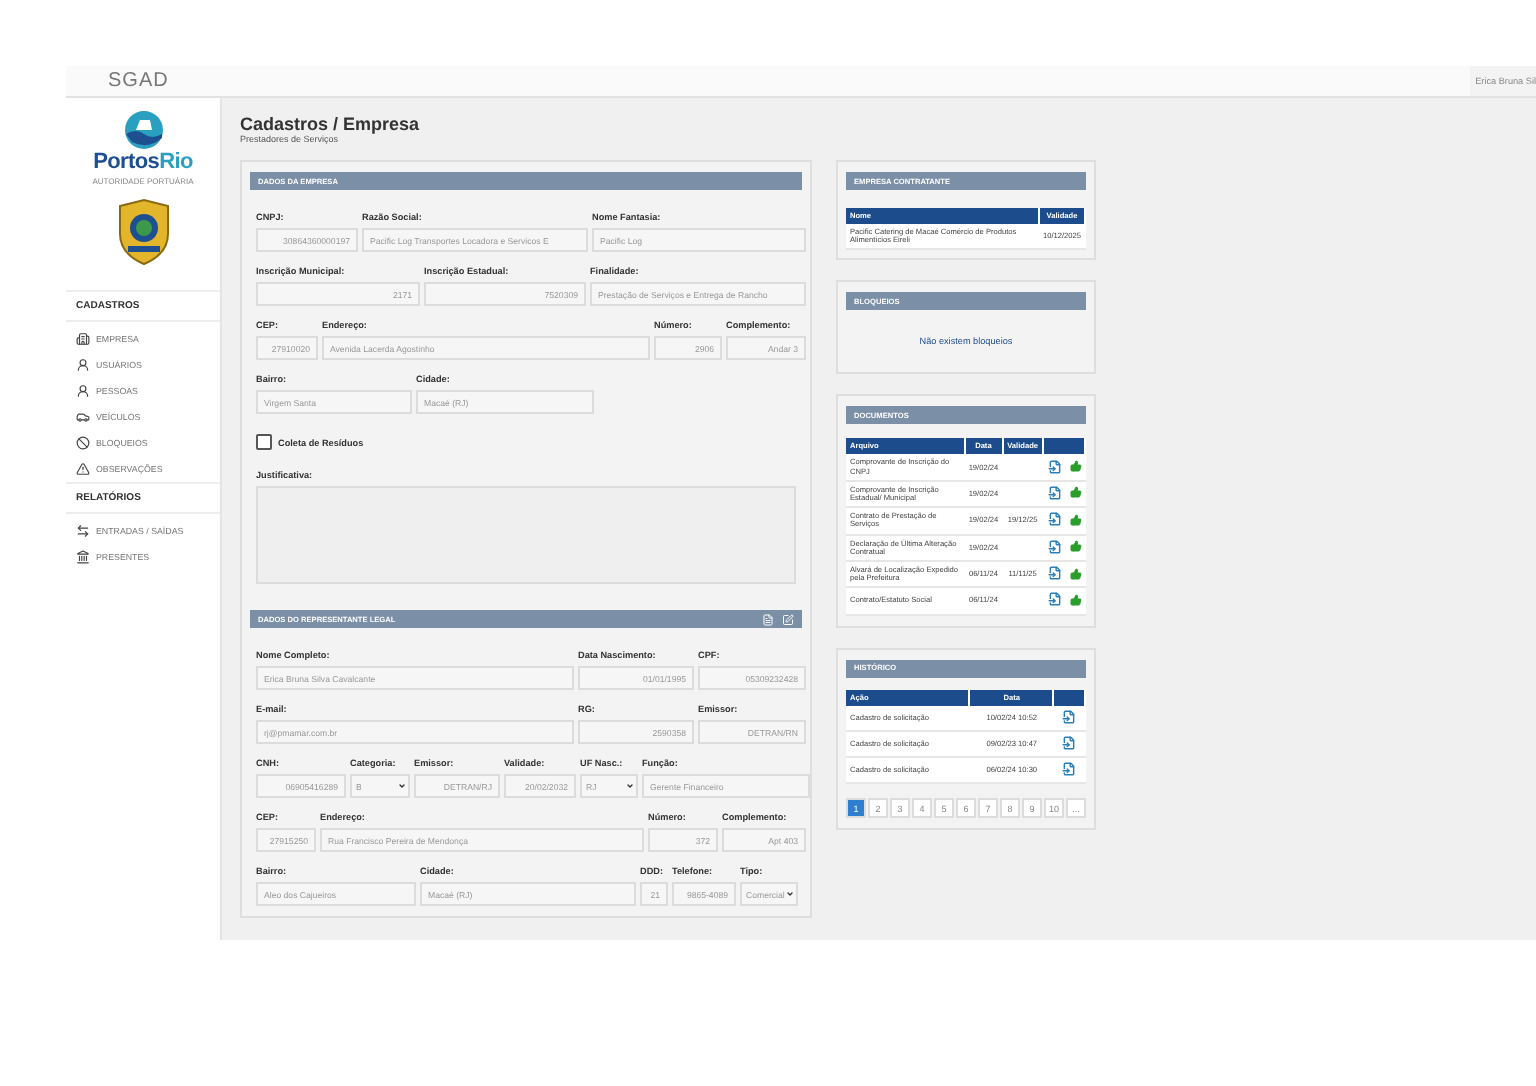 This screenshot has height=1086, width=1536. What do you see at coordinates (143, 163) in the screenshot?
I see `logo-wordmark: PortosRio` at bounding box center [143, 163].